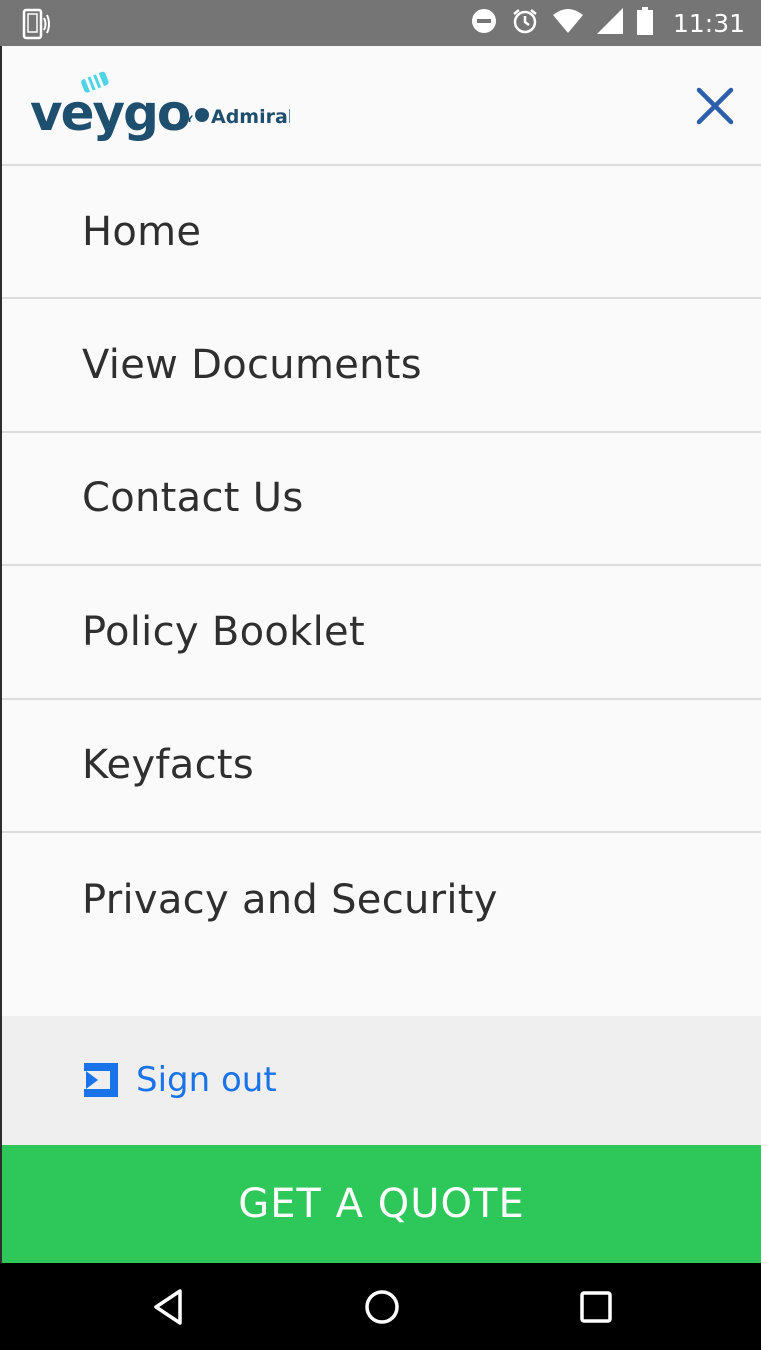 This screenshot has height=1350, width=761. What do you see at coordinates (193, 498) in the screenshot?
I see `menu-item-label: Contact Us` at bounding box center [193, 498].